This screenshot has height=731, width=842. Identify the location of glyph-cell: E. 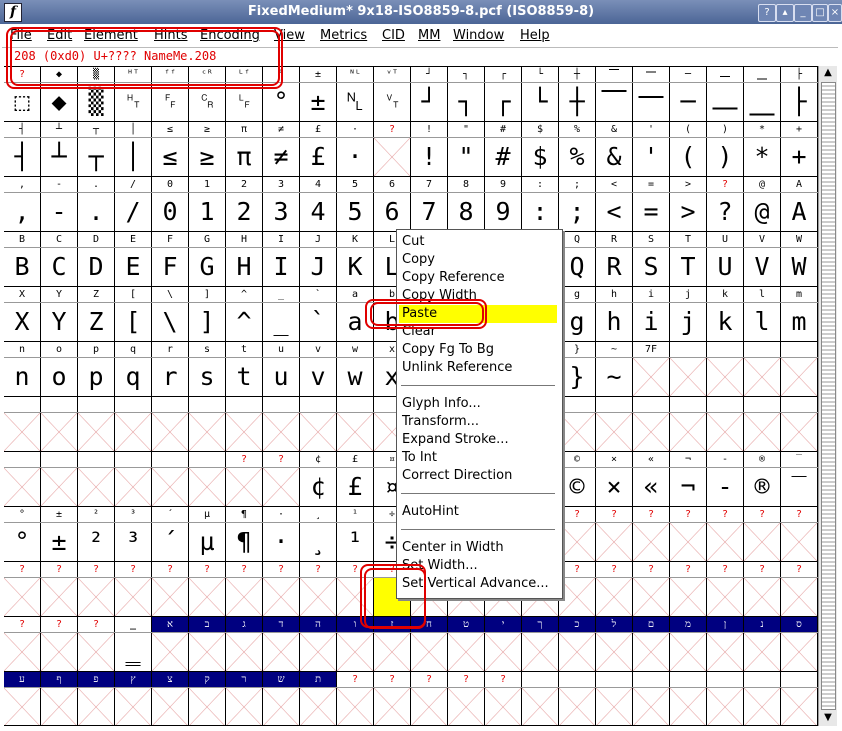
(133, 267).